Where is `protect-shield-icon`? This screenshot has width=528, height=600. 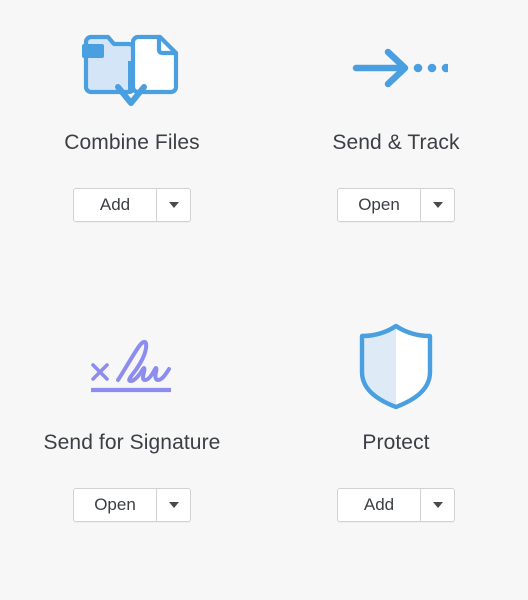 protect-shield-icon is located at coordinates (396, 366).